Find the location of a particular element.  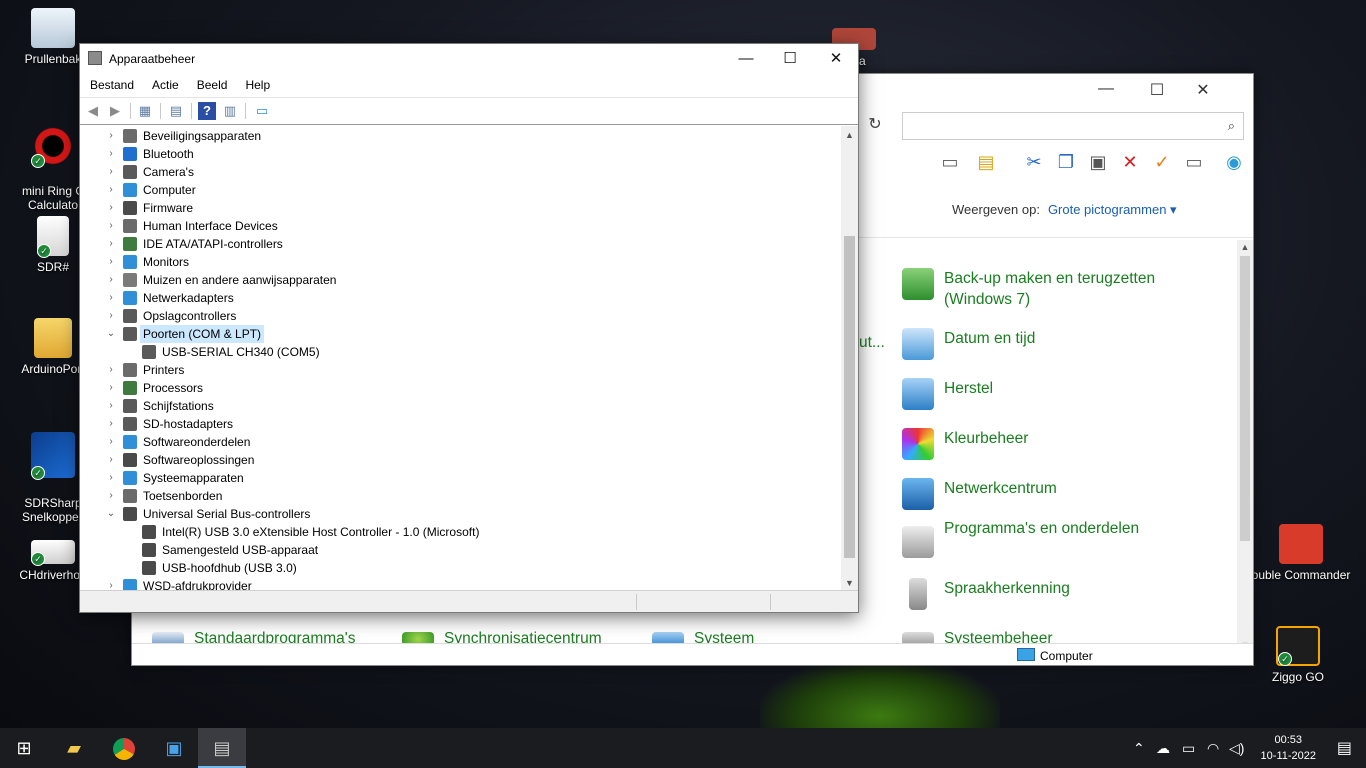

software-component-icon is located at coordinates (130, 442).